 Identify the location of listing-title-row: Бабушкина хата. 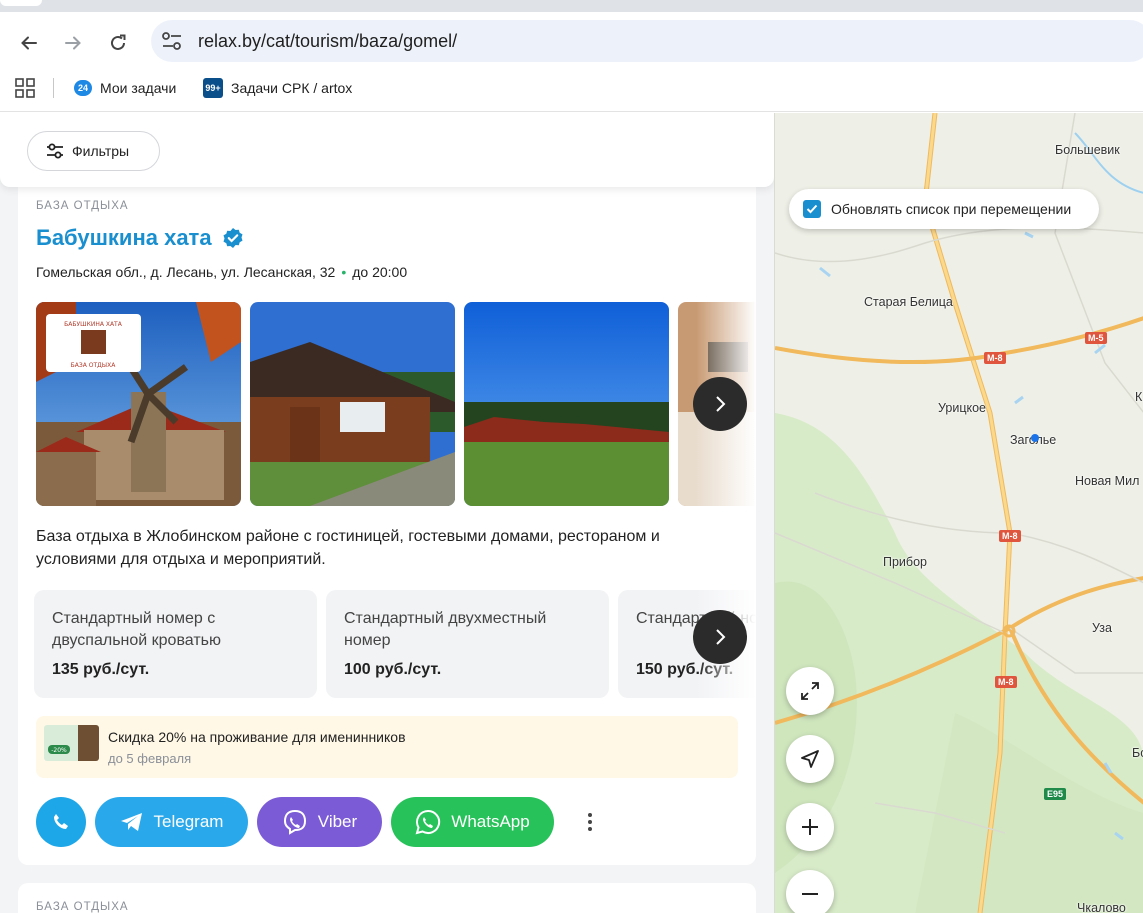
(140, 238).